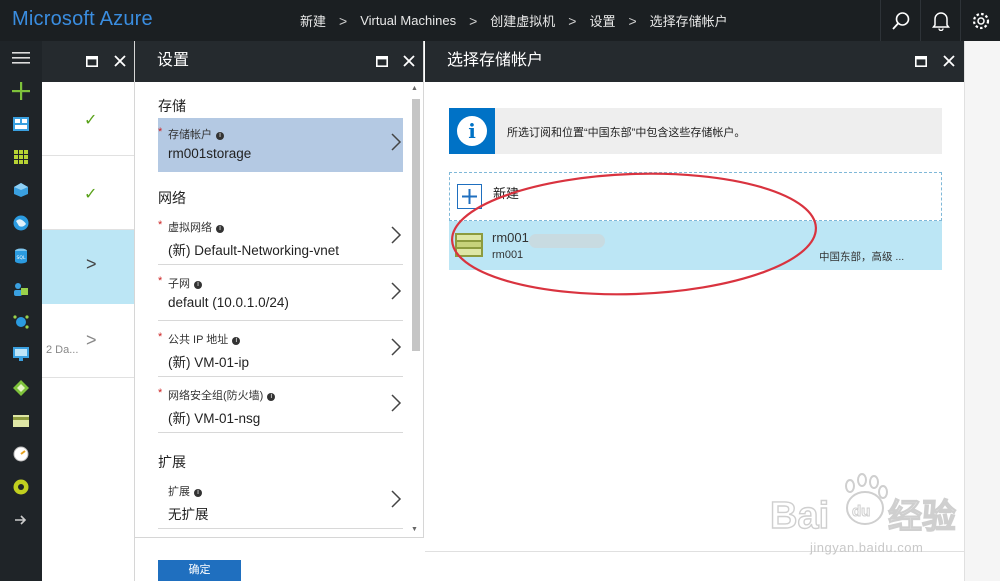  What do you see at coordinates (602, 20) in the screenshot?
I see `breadcrumb-settings: 设置` at bounding box center [602, 20].